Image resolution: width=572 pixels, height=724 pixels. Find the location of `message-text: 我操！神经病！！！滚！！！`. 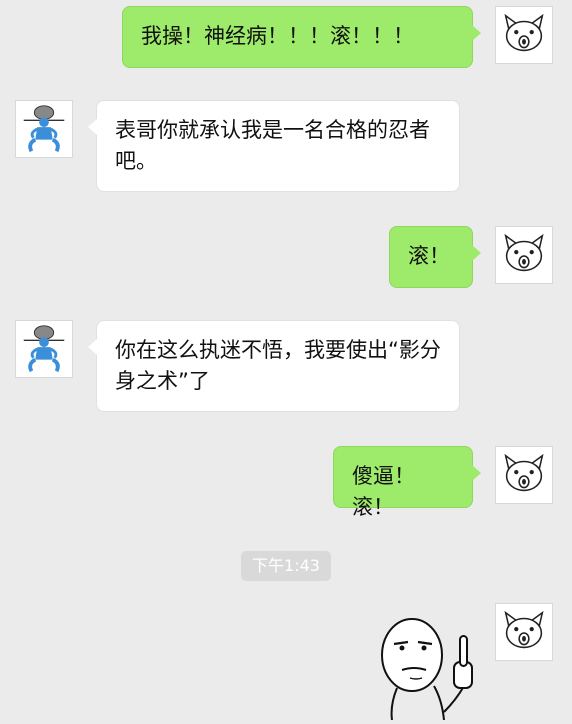

message-text: 我操！神经病！！！滚！！！ is located at coordinates (277, 36).